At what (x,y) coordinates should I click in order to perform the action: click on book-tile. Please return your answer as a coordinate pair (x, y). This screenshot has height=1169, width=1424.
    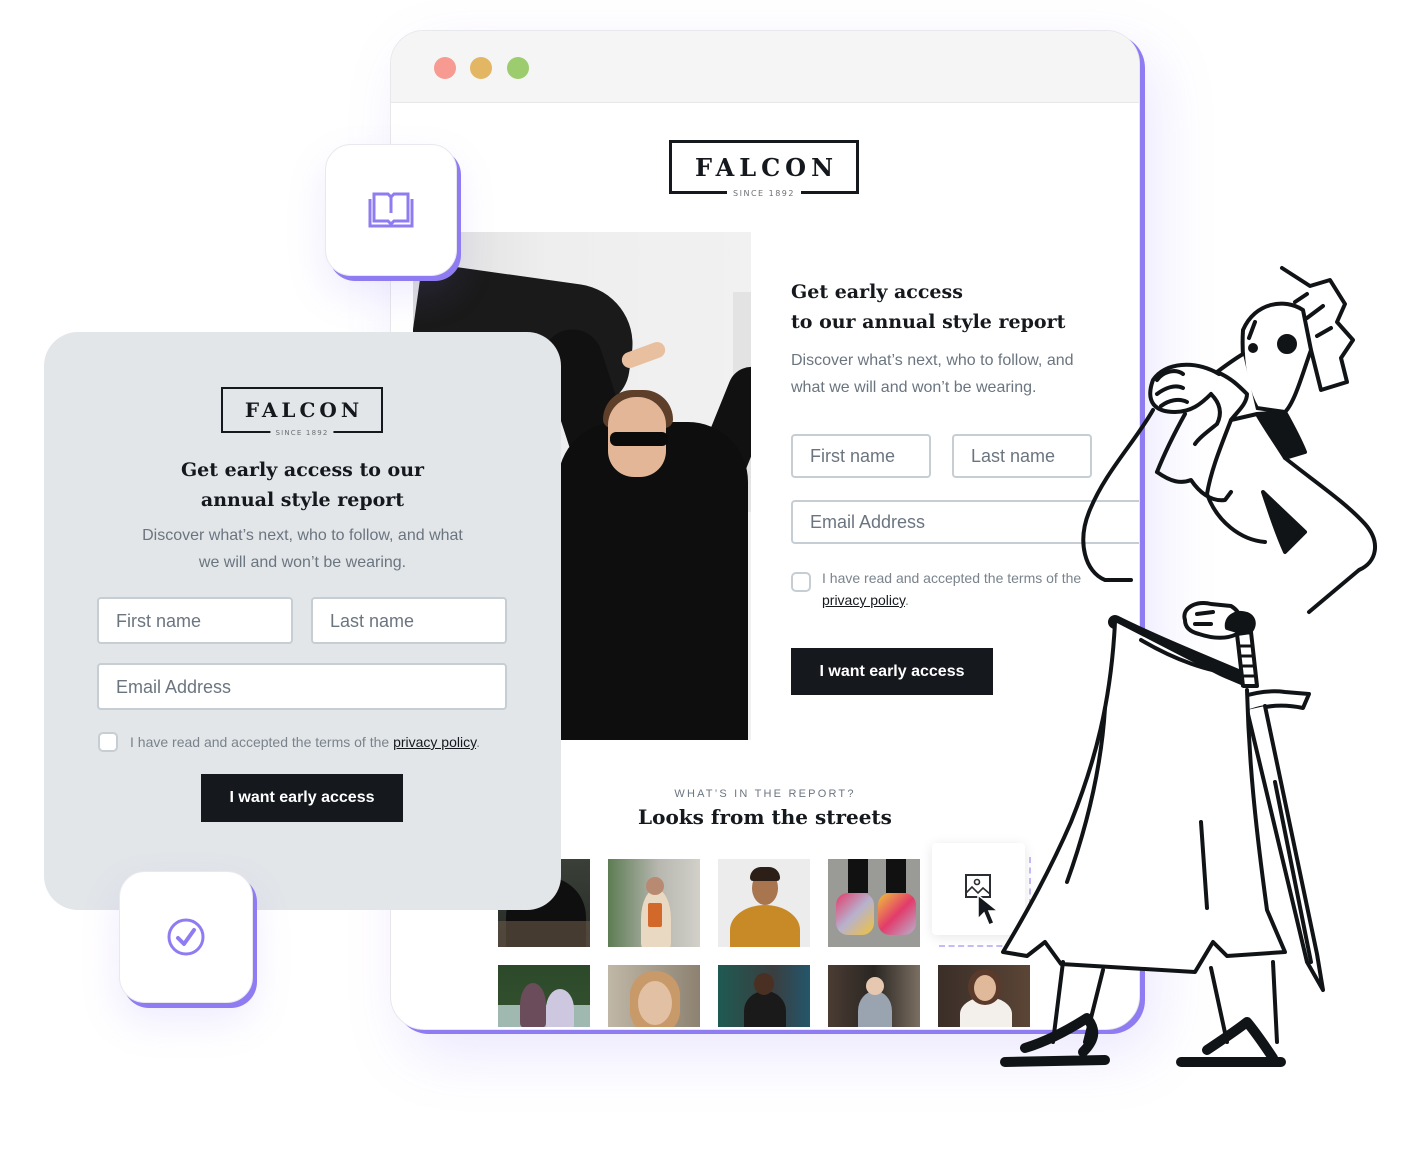
    Looking at the image, I should click on (391, 210).